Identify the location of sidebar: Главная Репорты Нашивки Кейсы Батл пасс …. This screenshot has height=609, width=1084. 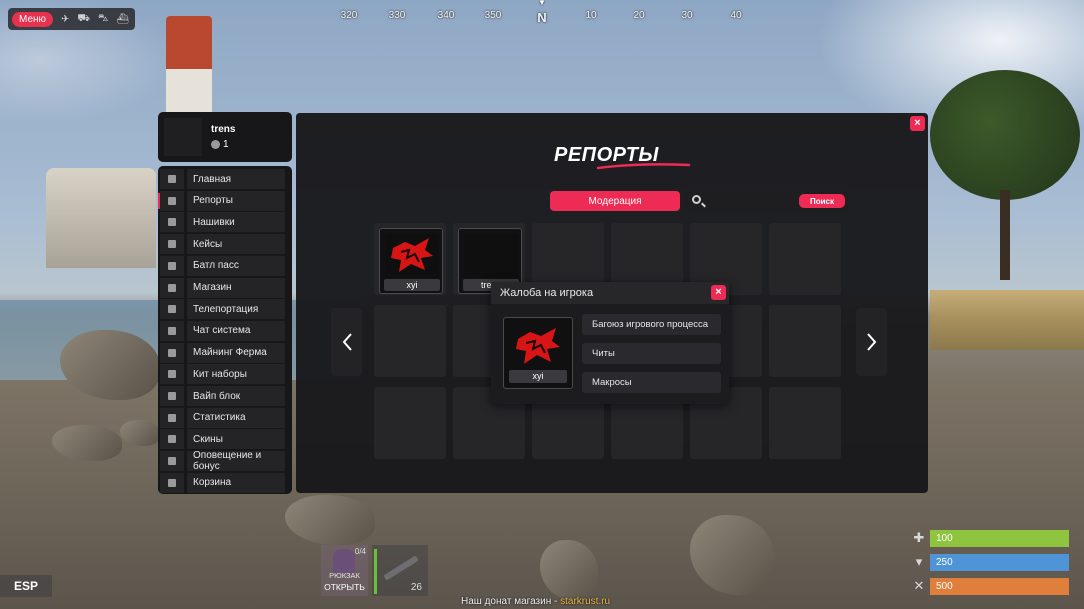
(225, 330).